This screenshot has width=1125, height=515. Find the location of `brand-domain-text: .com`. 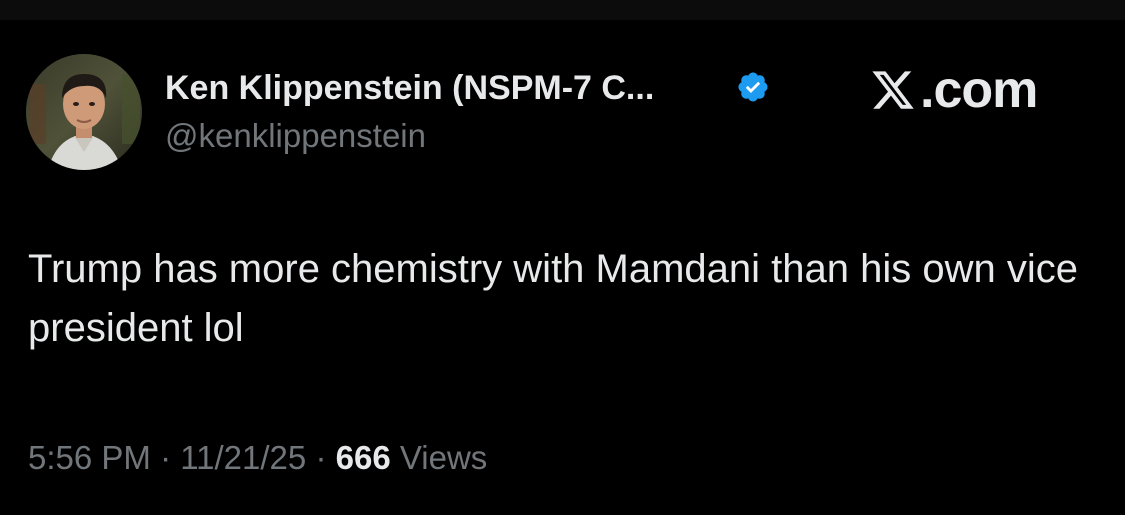

brand-domain-text: .com is located at coordinates (979, 90).